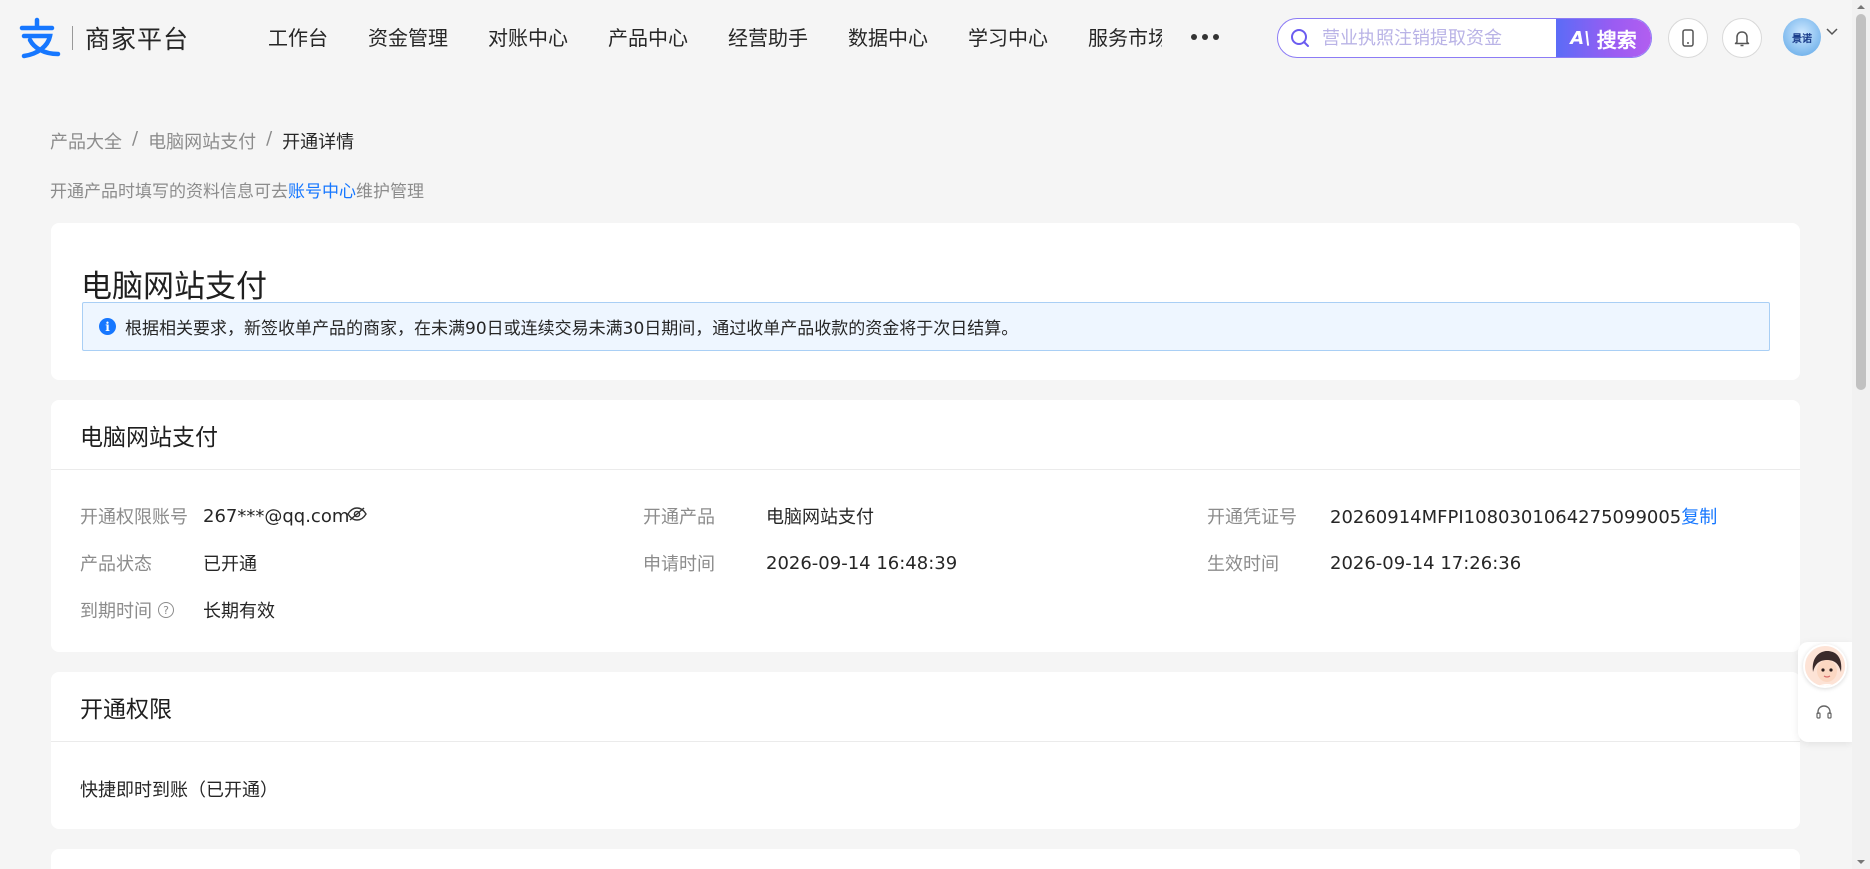  What do you see at coordinates (1580, 38) in the screenshot?
I see `ai-badge: A\` at bounding box center [1580, 38].